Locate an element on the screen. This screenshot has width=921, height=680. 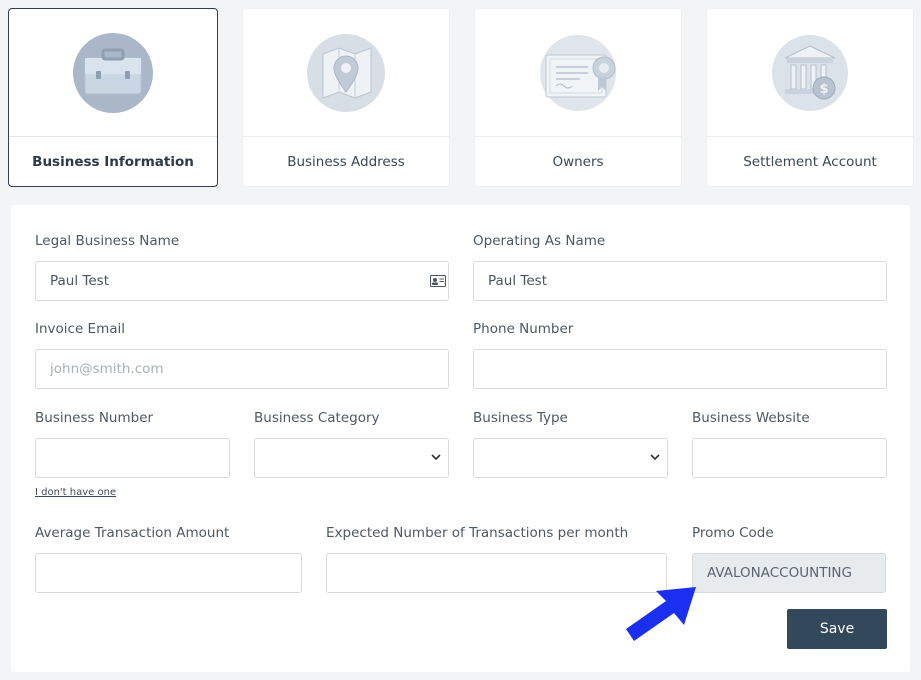
tab-business-information: Business Information is located at coordinates (113, 97).